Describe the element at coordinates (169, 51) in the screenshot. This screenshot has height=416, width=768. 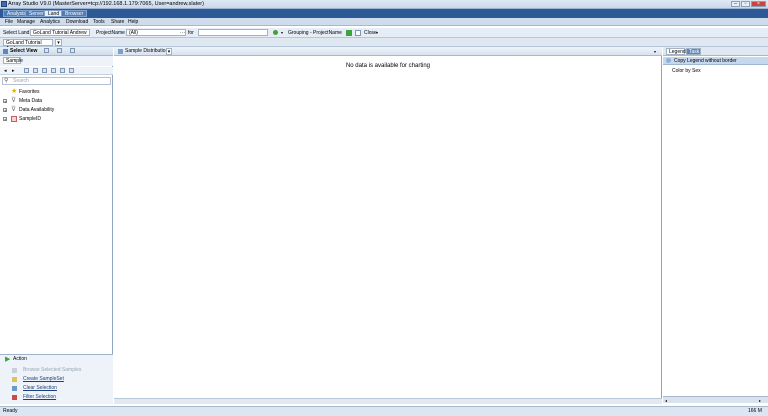
I see `chart-tab-dropdown-icon: ▾` at that location.